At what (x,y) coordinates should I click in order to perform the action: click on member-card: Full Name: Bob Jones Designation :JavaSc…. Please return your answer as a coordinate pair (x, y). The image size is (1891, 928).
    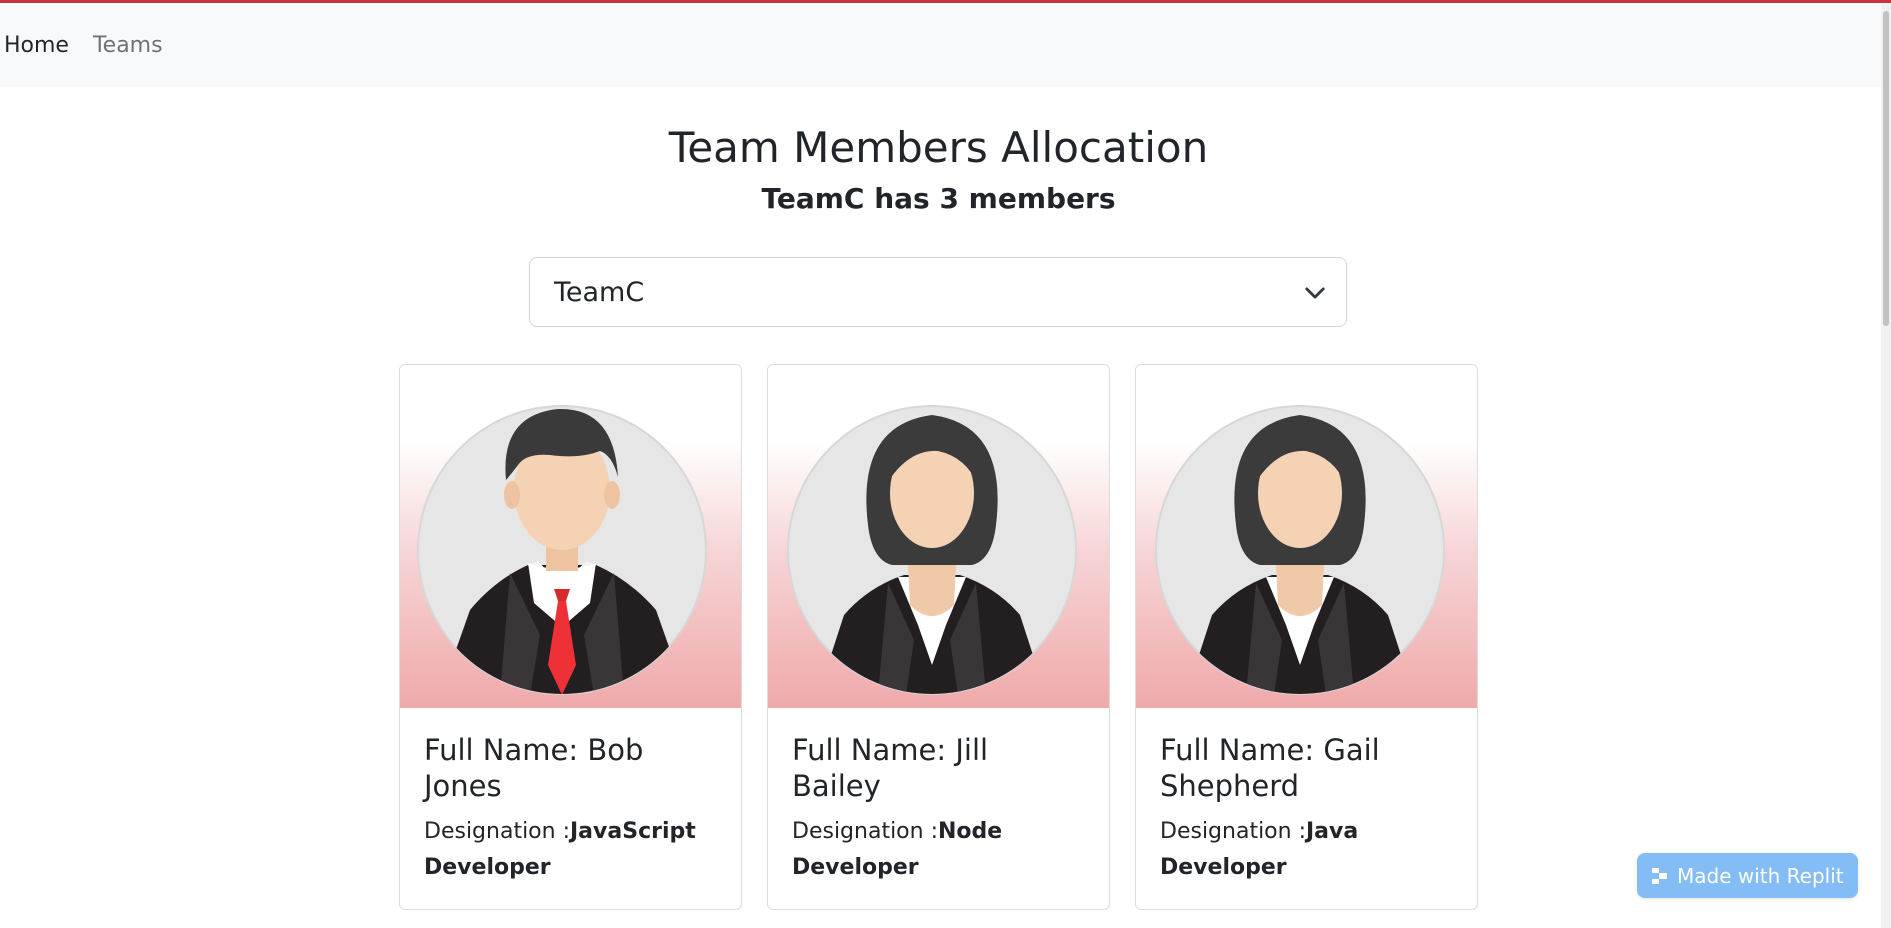
    Looking at the image, I should click on (570, 637).